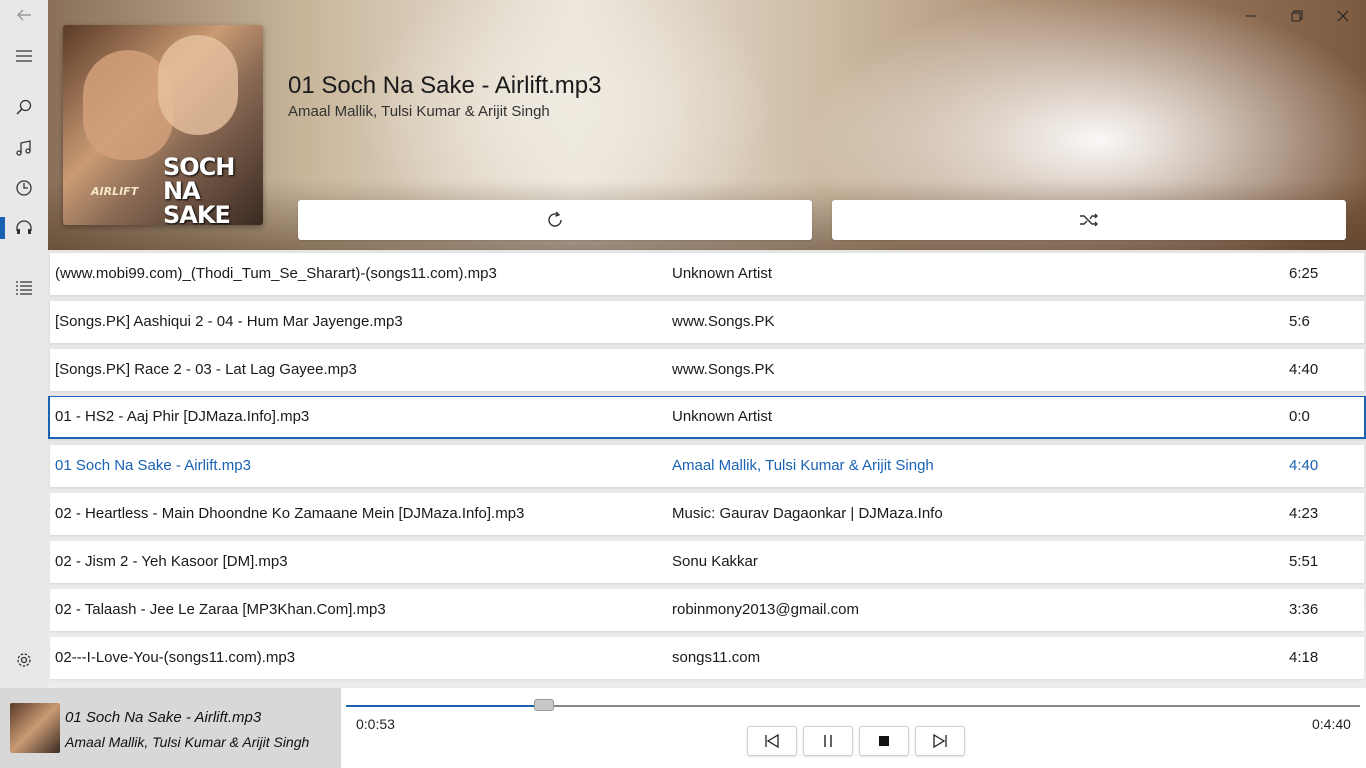  Describe the element at coordinates (419, 111) in the screenshot. I see `song-artist: Amaal Mallik, Tulsi Kumar & Arijit Singh` at that location.